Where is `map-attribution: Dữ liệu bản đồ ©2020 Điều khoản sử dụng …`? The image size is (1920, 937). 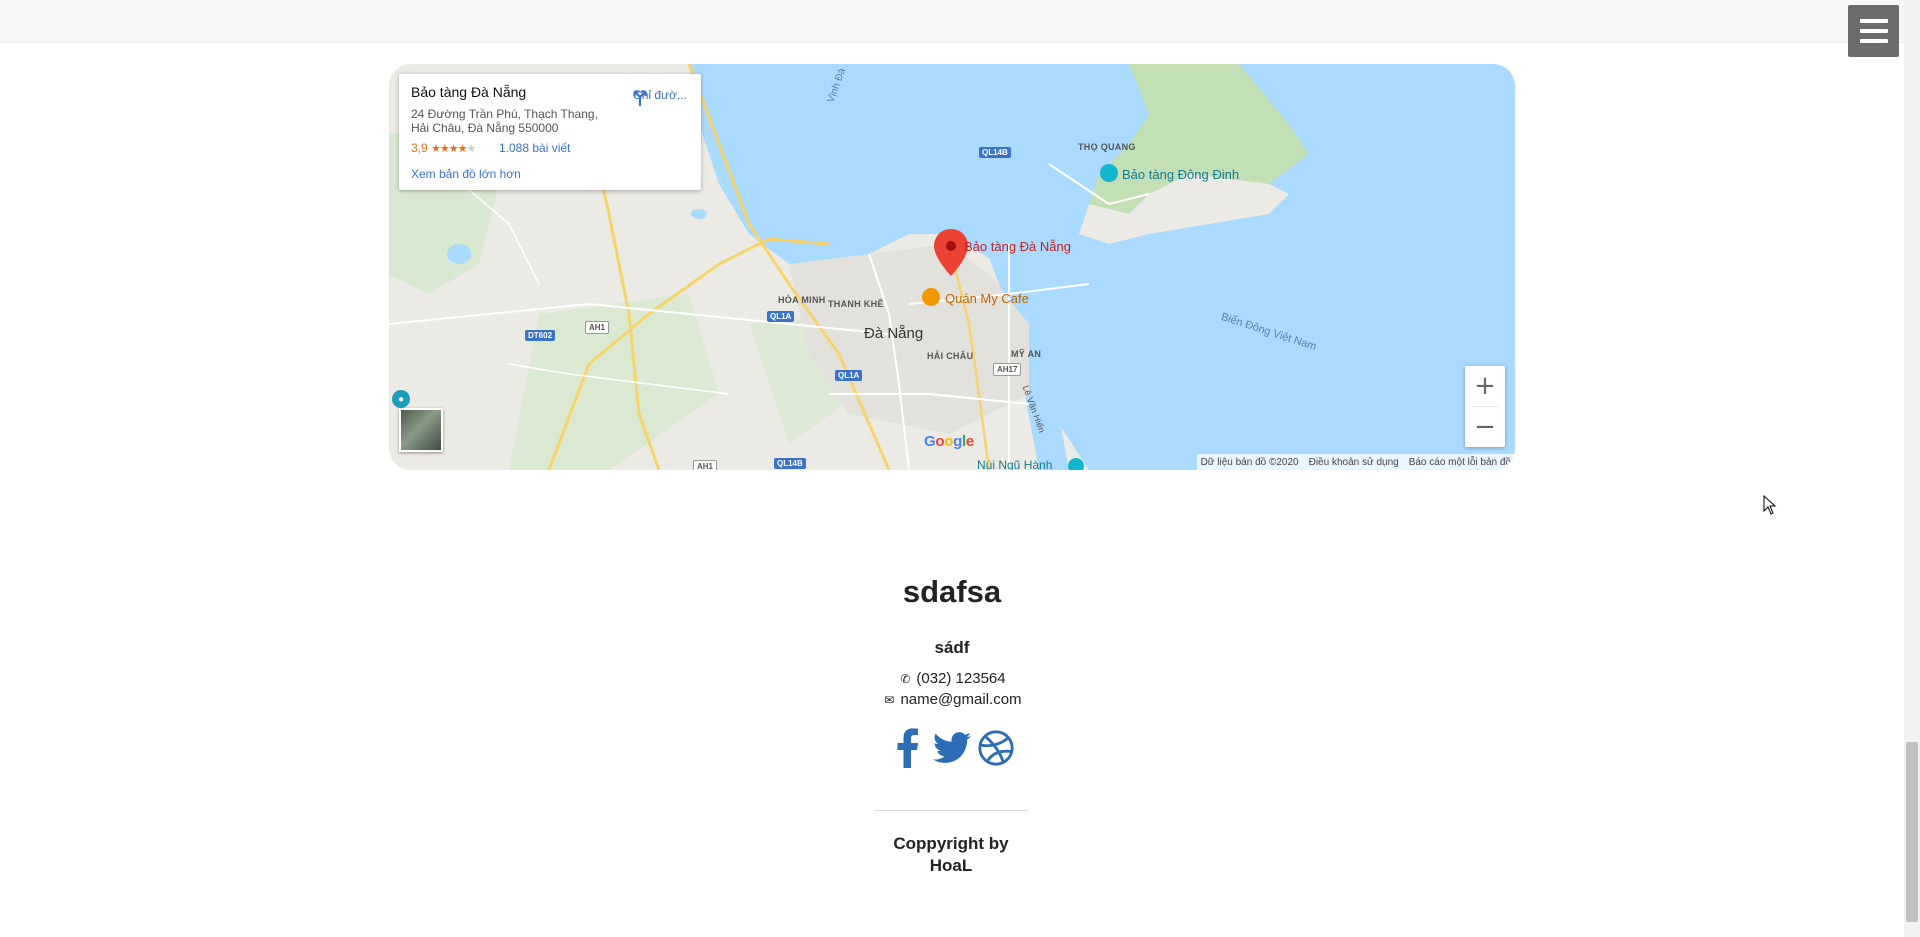 map-attribution: Dữ liệu bản đồ ©2020 Điều khoản sử dụng … is located at coordinates (1355, 462).